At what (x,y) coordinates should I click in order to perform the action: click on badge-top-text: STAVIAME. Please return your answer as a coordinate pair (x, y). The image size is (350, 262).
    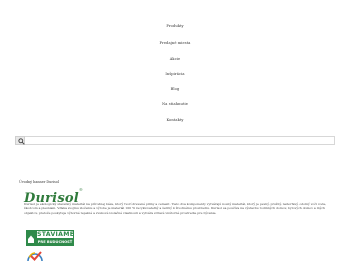
    Looking at the image, I should click on (55, 234).